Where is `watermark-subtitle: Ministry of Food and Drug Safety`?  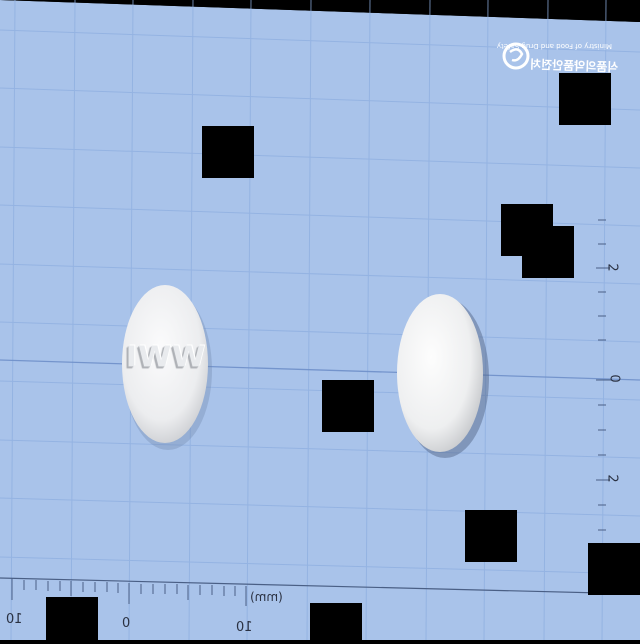 watermark-subtitle: Ministry of Food and Drug Safety is located at coordinates (554, 46).